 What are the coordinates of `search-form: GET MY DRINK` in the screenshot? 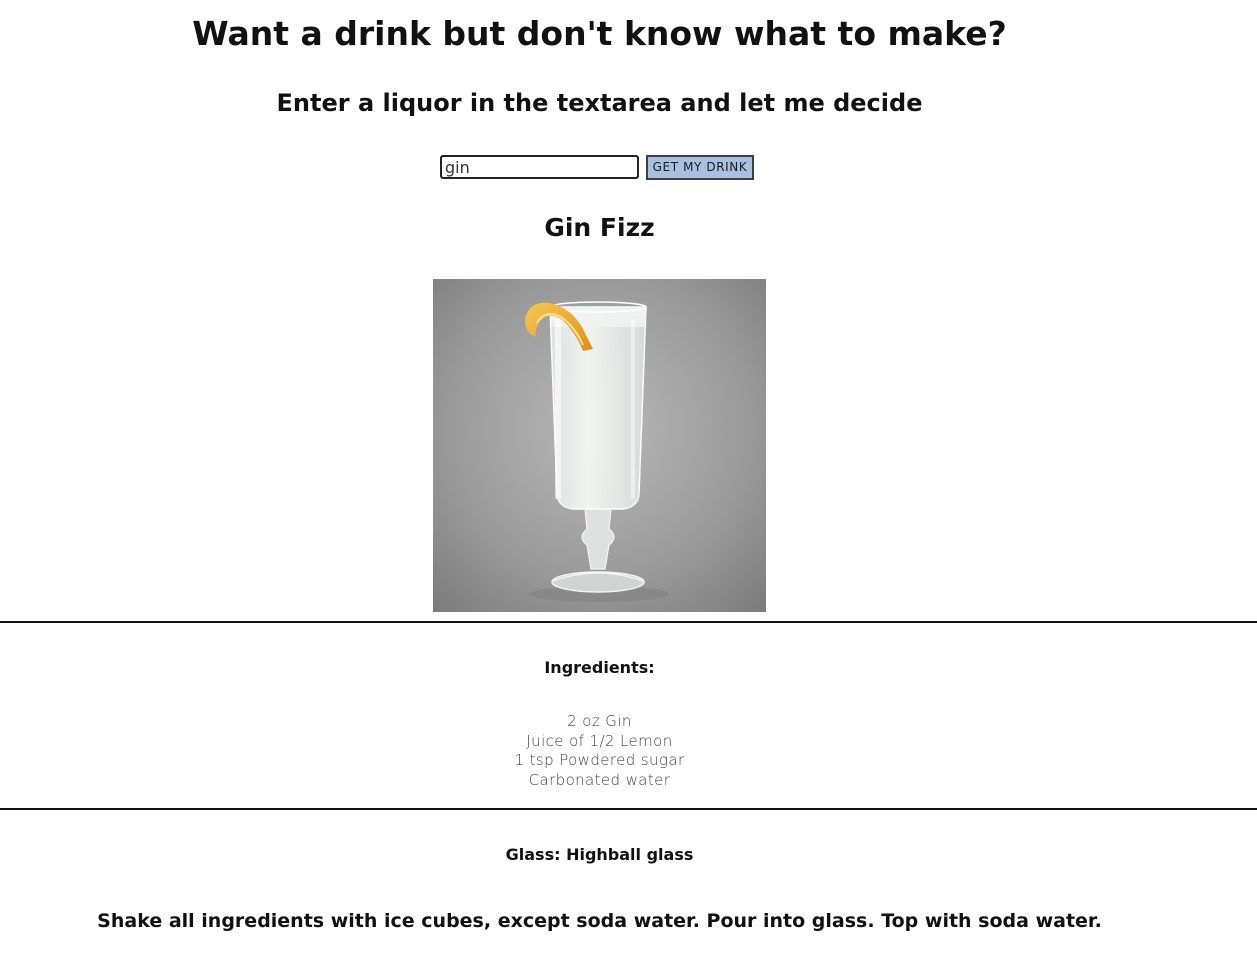 It's located at (597, 167).